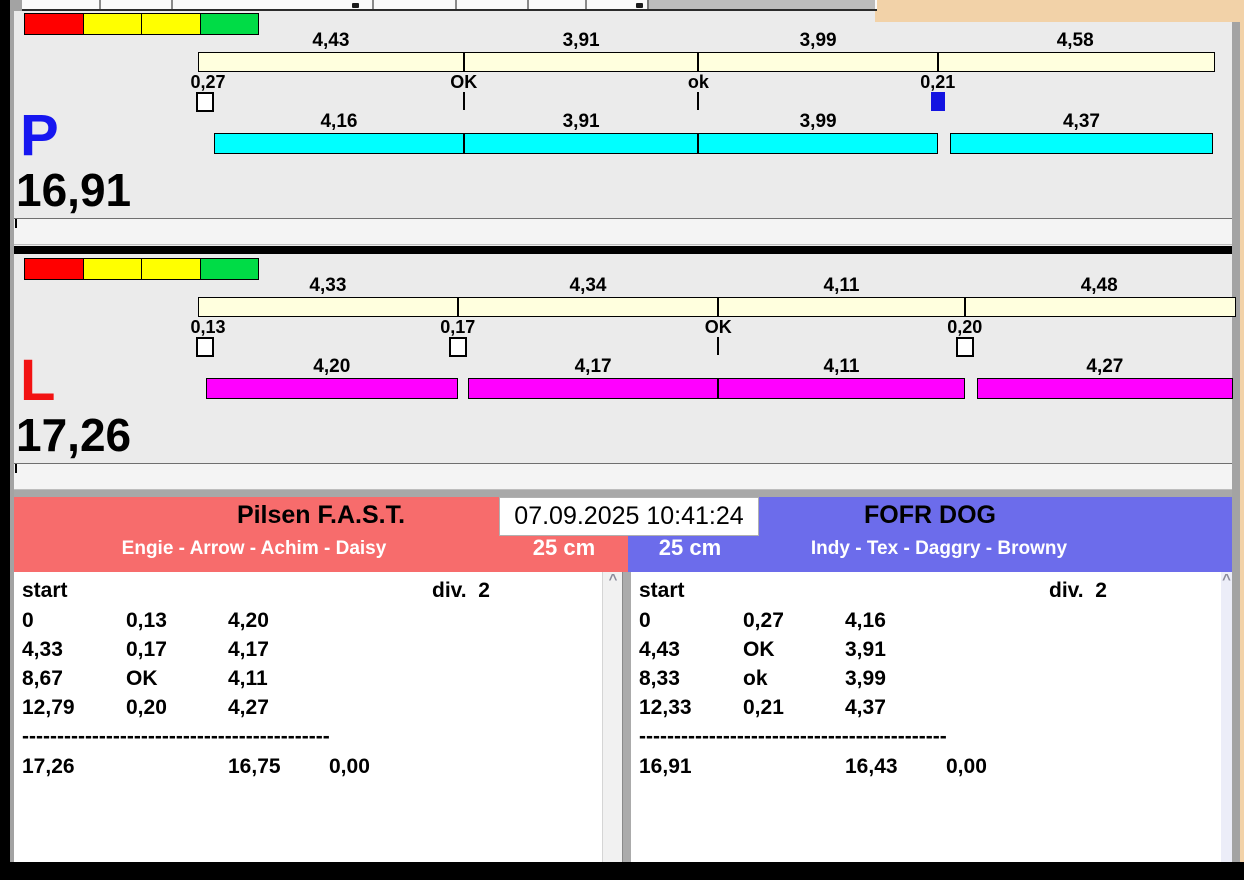 The width and height of the screenshot is (1244, 880). What do you see at coordinates (332, 366) in the screenshot?
I see `dog-time-label: 4,20` at bounding box center [332, 366].